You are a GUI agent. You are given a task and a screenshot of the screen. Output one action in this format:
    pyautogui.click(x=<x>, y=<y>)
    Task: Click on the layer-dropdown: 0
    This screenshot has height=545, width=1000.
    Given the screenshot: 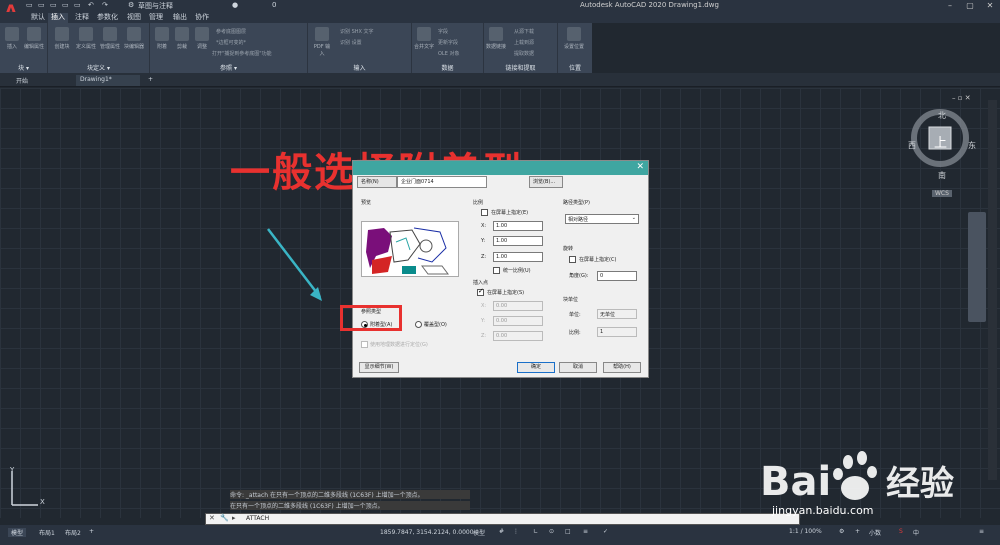 What is the action you would take?
    pyautogui.click(x=274, y=6)
    